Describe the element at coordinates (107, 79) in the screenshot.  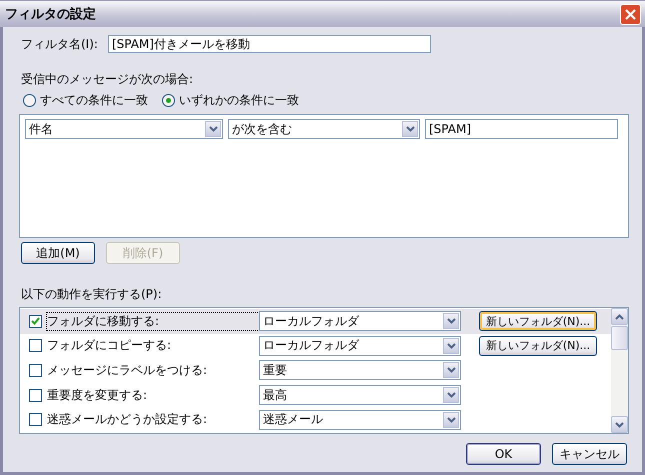
I see `match-label: 受信中のメッセージが次の場合:` at that location.